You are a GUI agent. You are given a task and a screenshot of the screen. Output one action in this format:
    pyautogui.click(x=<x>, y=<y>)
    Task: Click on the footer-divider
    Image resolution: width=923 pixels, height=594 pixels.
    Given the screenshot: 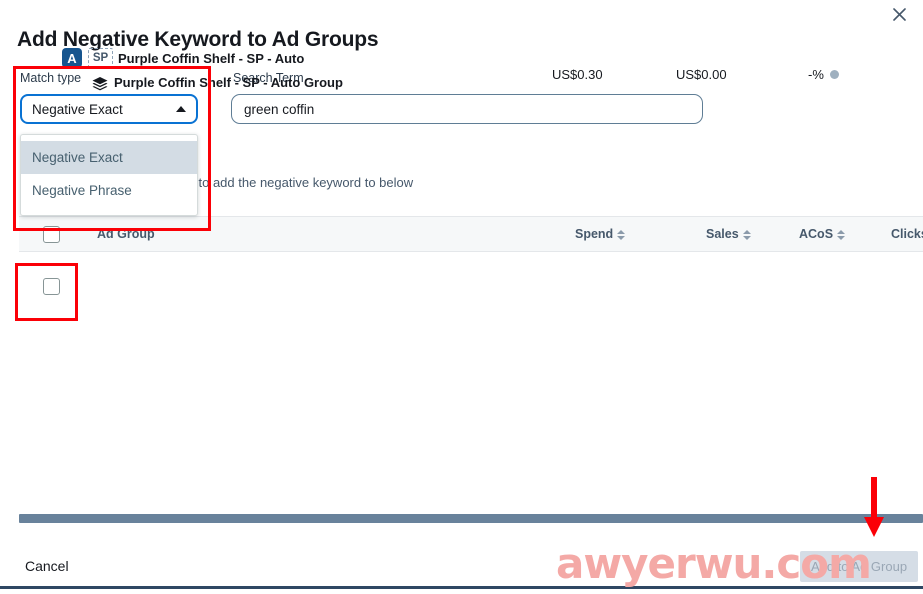 What is the action you would take?
    pyautogui.click(x=461, y=587)
    